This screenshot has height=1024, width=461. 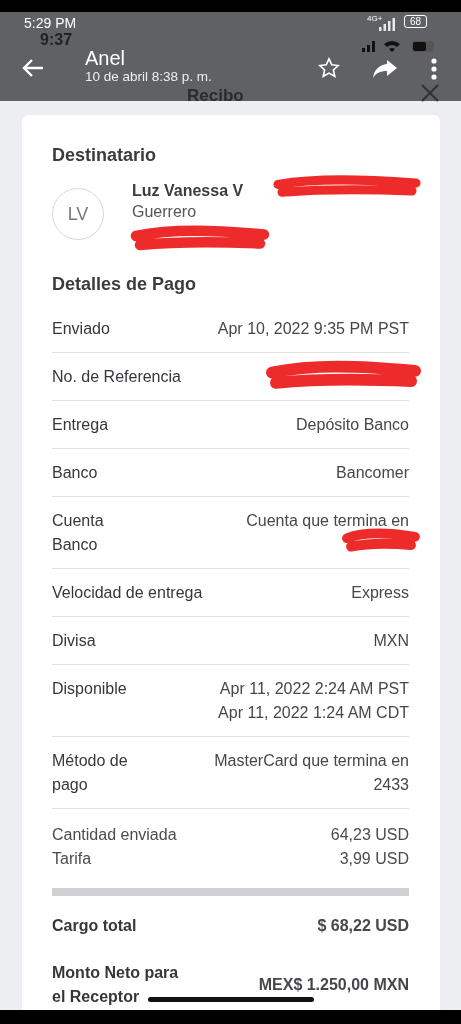 What do you see at coordinates (80, 425) in the screenshot?
I see `detail-label: Entrega` at bounding box center [80, 425].